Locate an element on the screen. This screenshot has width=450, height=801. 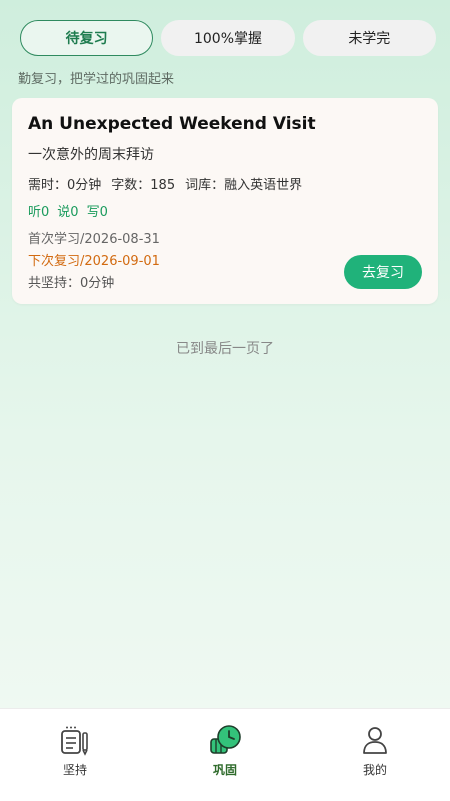
nav-consolidate-label: 巩固 is located at coordinates (224, 770).